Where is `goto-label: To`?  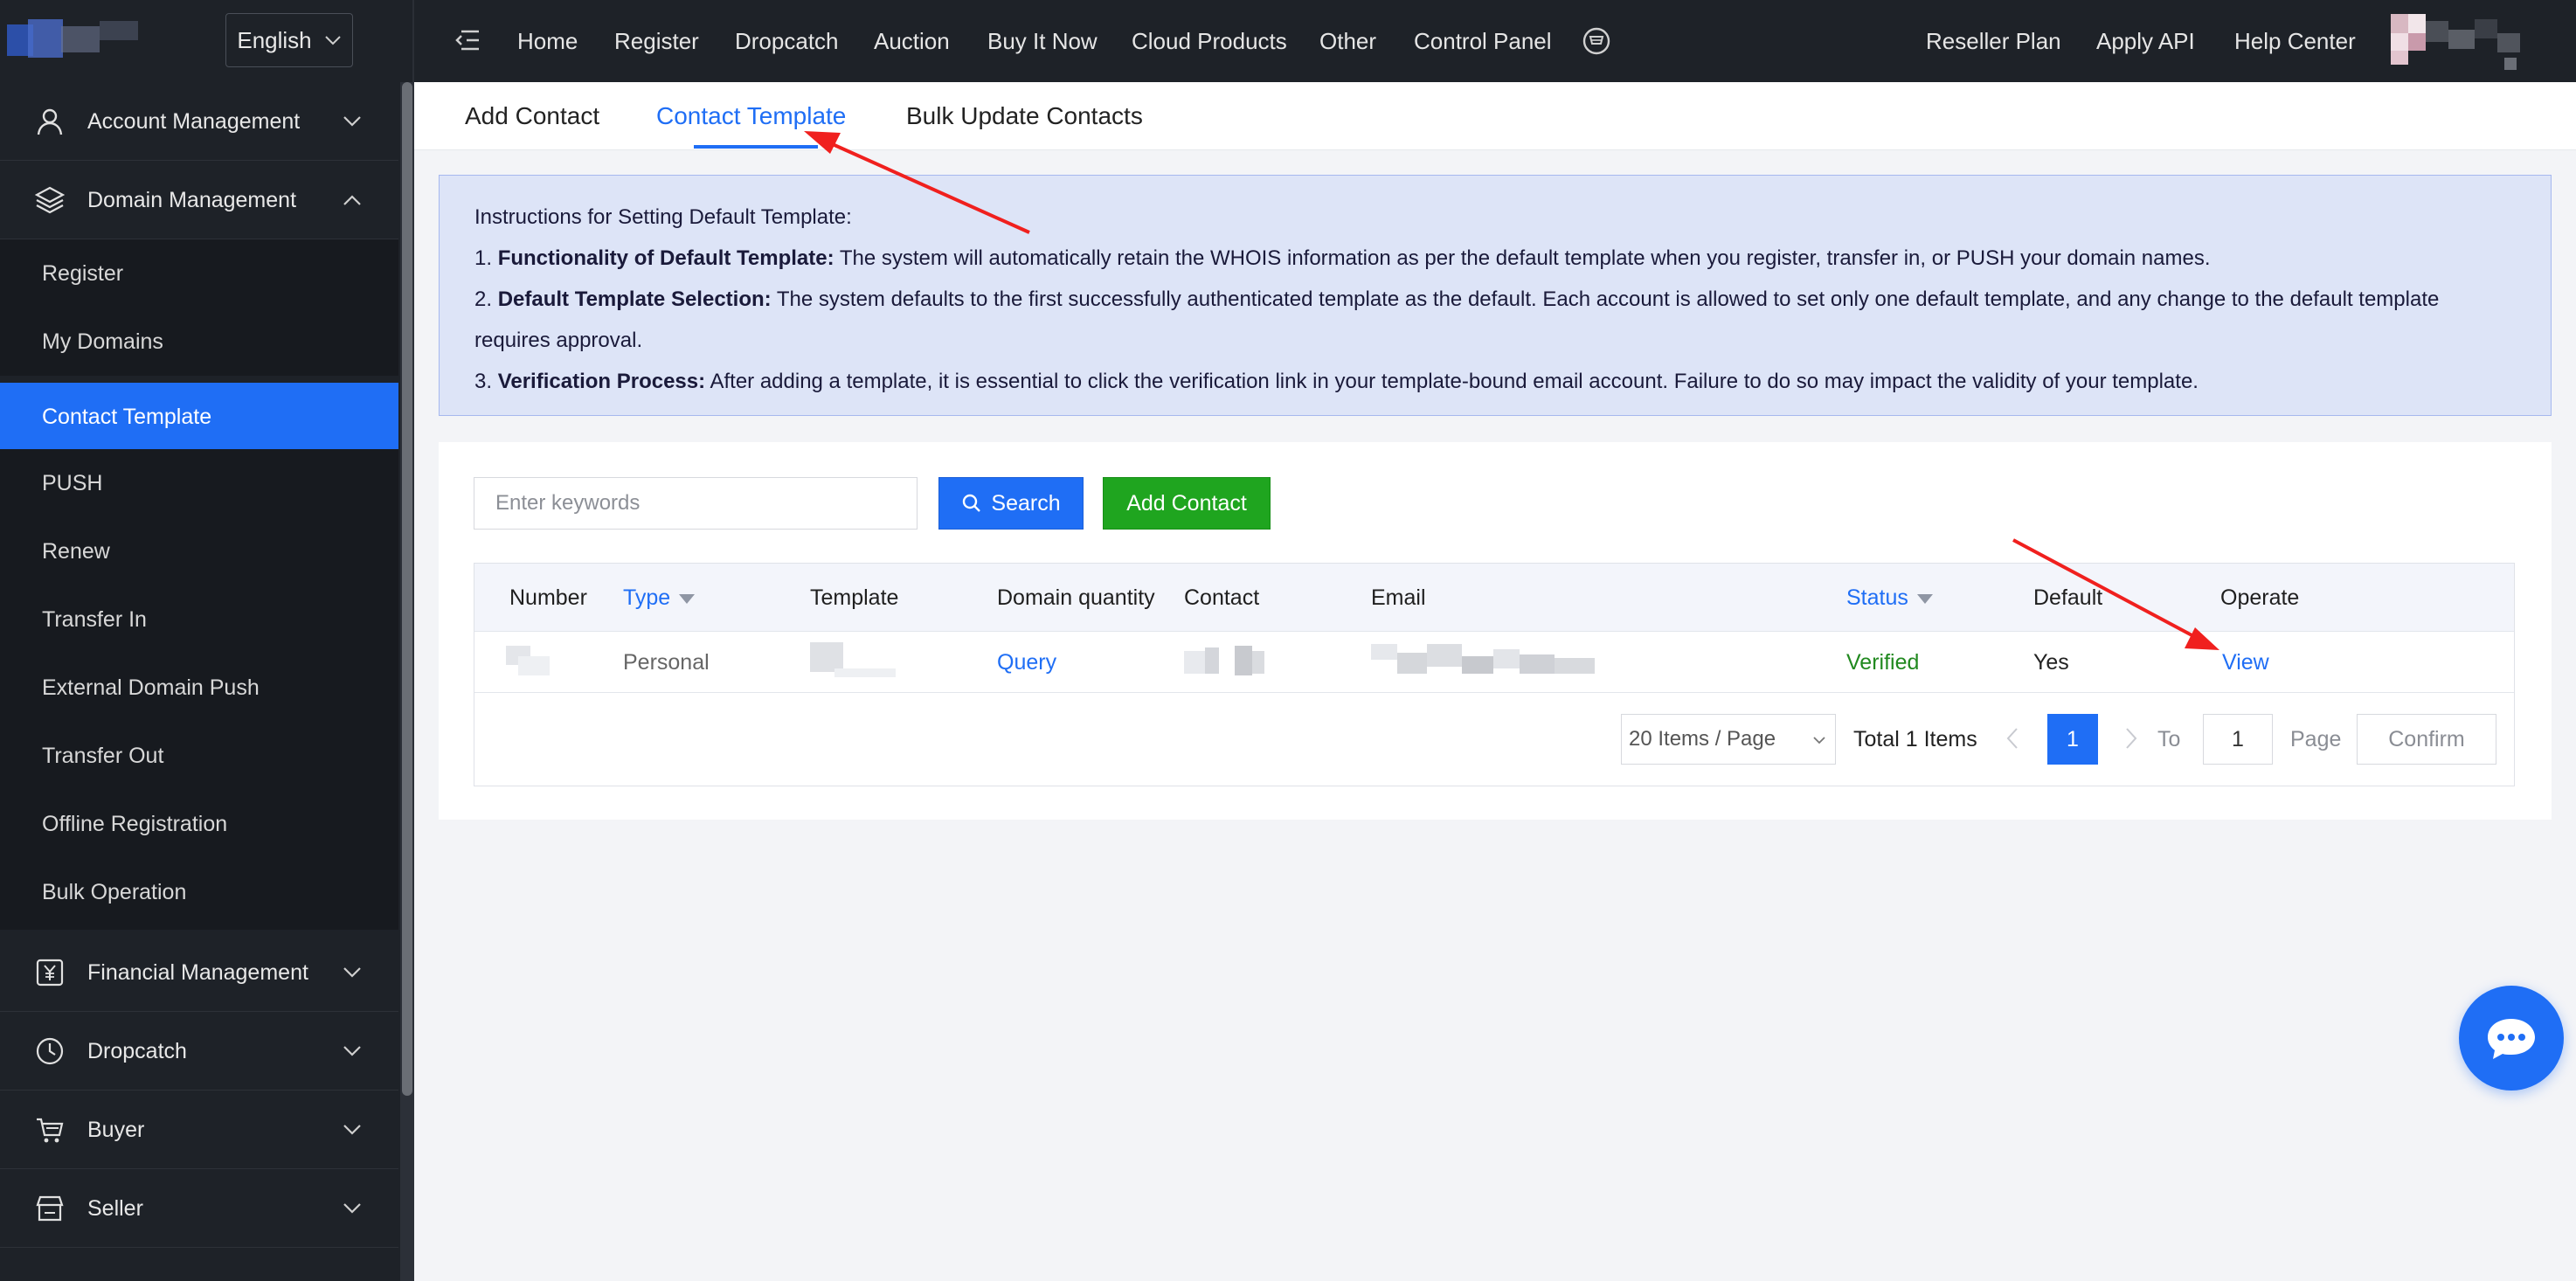 goto-label: To is located at coordinates (2169, 739).